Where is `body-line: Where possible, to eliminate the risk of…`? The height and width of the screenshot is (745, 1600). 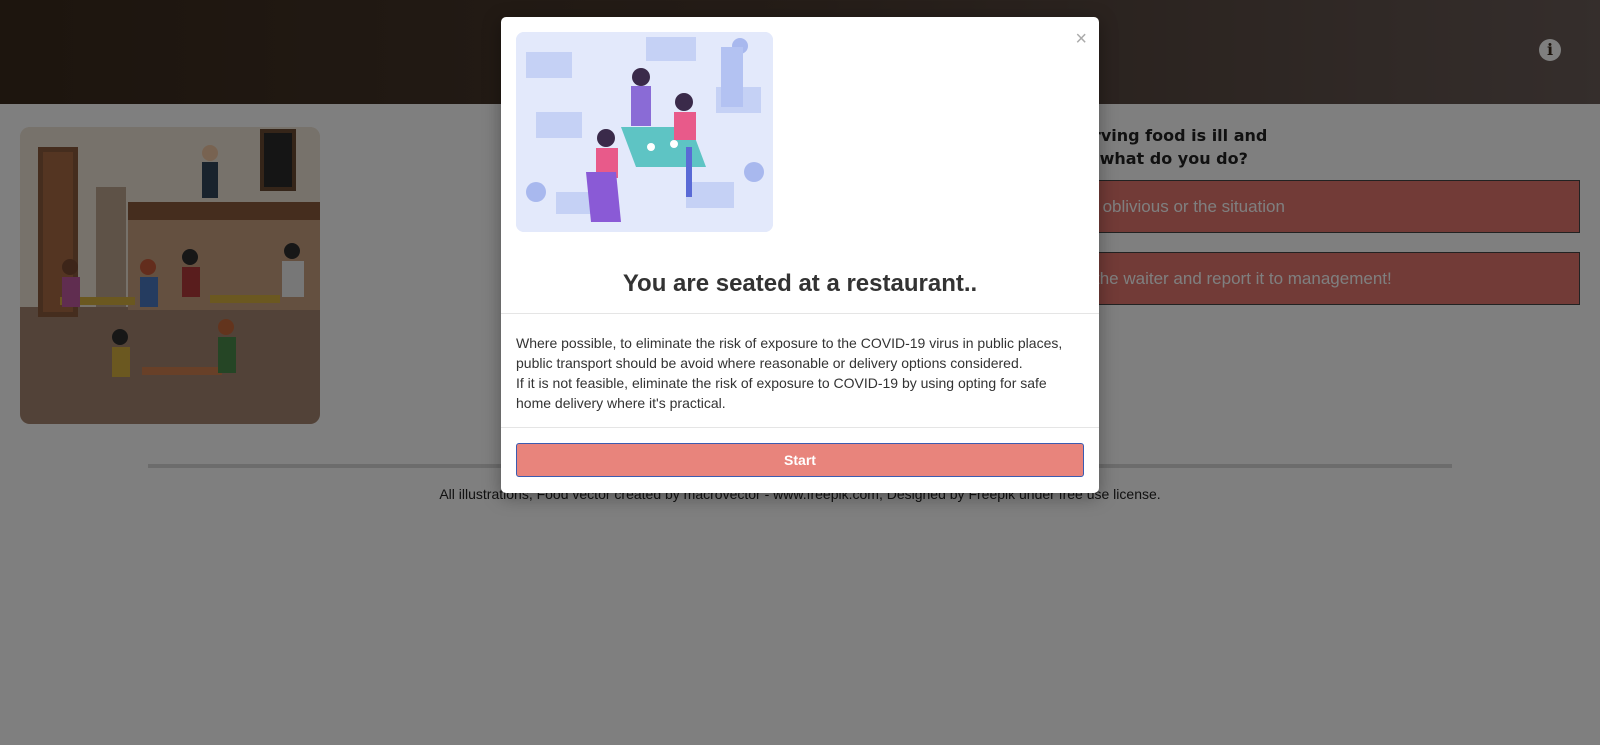
body-line: Where possible, to eliminate the risk of… is located at coordinates (789, 343).